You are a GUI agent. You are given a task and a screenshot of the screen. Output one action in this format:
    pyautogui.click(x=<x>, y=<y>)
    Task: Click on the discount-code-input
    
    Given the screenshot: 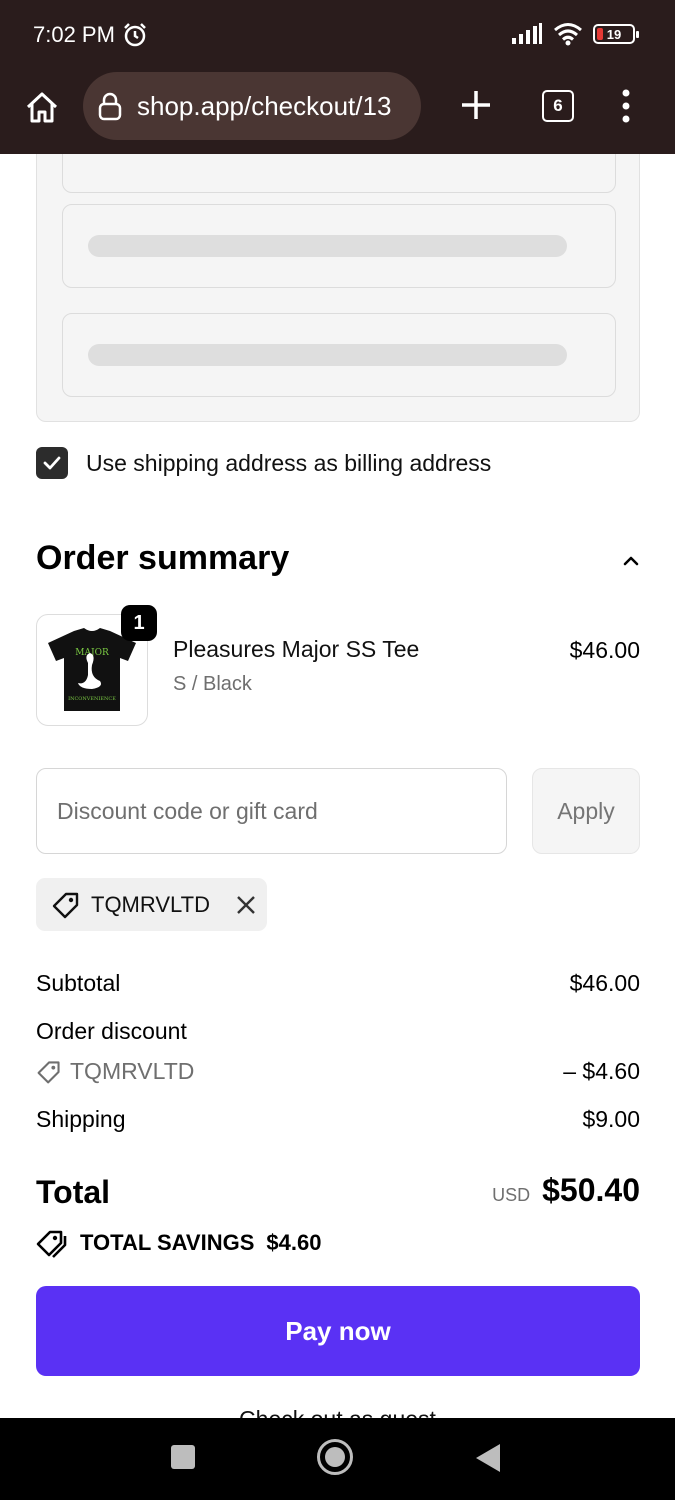 What is the action you would take?
    pyautogui.click(x=271, y=811)
    